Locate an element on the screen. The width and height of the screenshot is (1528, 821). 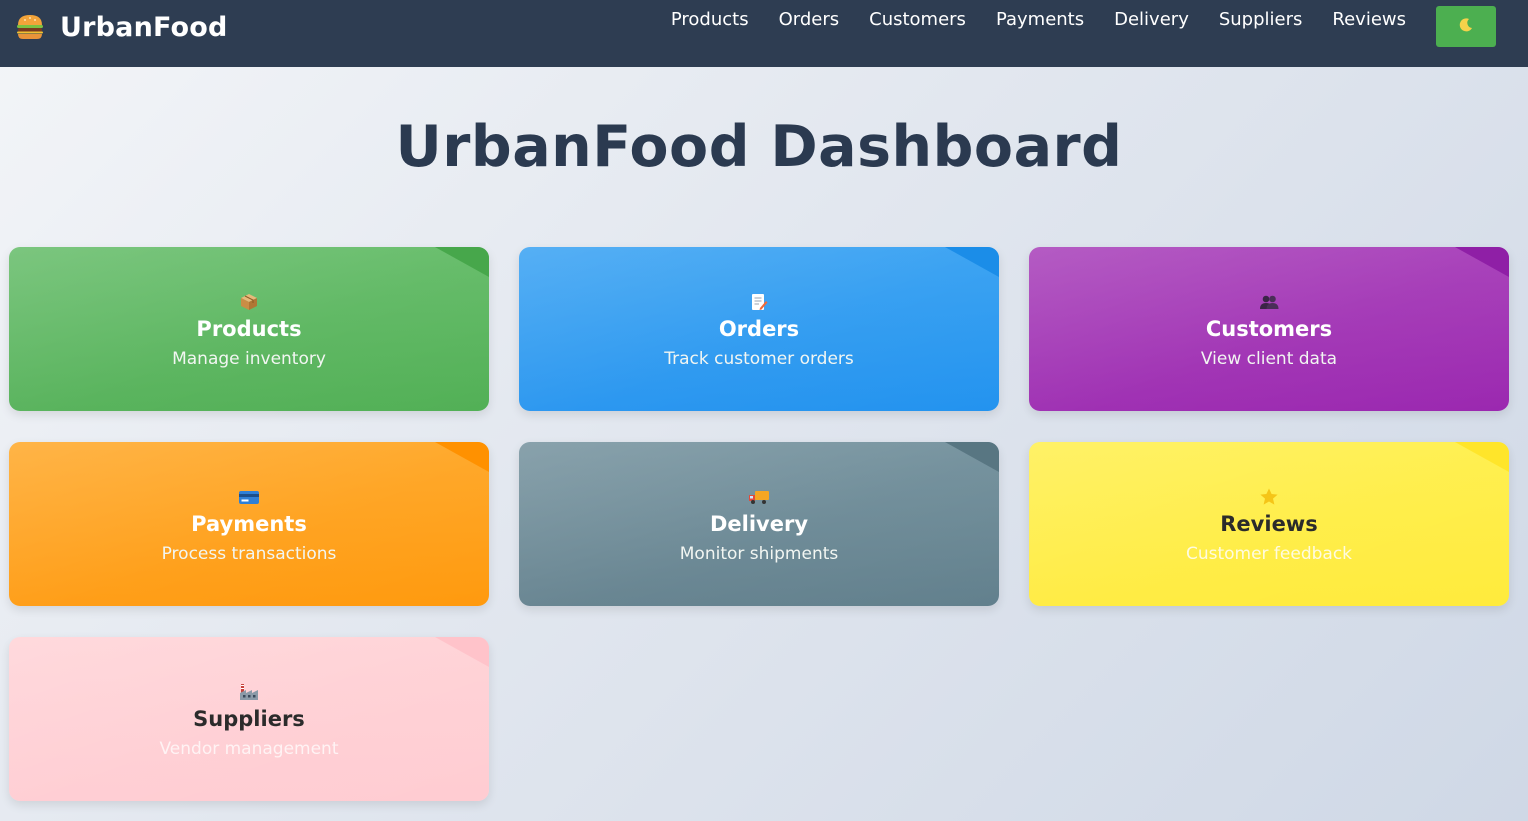
card-reviews: Reviews Customer feedback is located at coordinates (1269, 524).